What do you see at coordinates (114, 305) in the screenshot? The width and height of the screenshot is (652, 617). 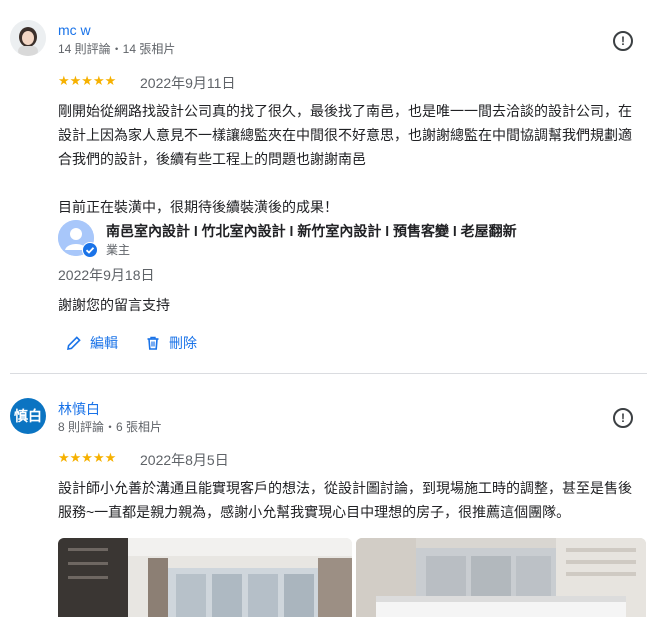 I see `owner-reply-text: 謝謝您的留言支持` at bounding box center [114, 305].